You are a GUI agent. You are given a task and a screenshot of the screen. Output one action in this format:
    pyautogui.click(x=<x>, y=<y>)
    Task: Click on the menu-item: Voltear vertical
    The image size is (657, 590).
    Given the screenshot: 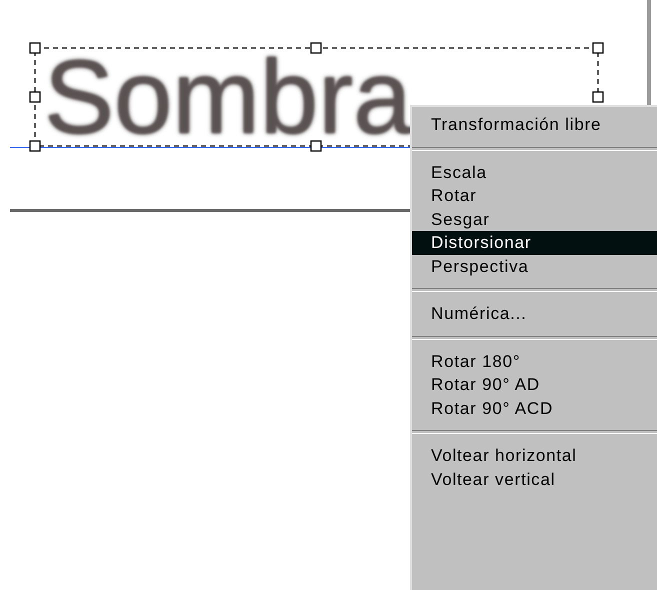 What is the action you would take?
    pyautogui.click(x=534, y=479)
    